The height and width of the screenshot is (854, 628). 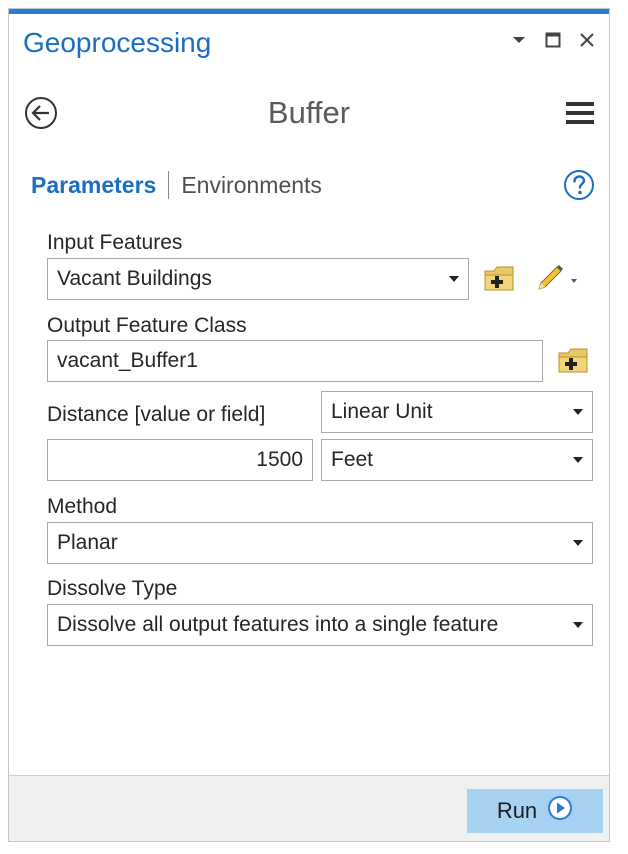 I want to click on maximize-icon, so click(x=553, y=40).